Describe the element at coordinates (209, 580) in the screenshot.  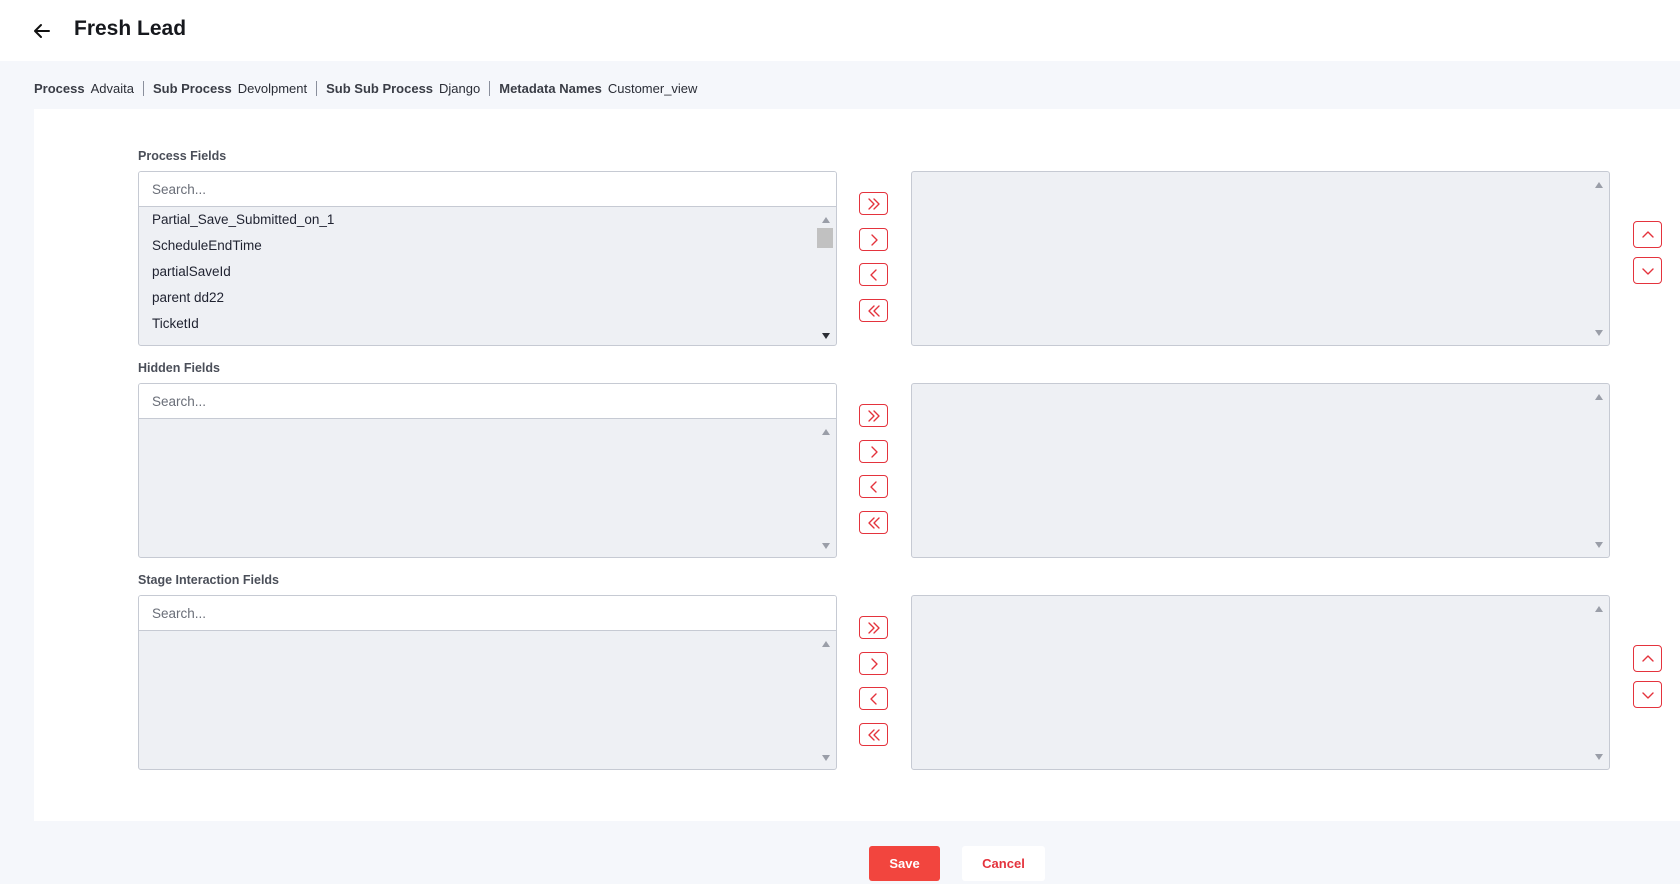
I see `stage-interaction-fields-label: Stage Interaction Fields` at that location.